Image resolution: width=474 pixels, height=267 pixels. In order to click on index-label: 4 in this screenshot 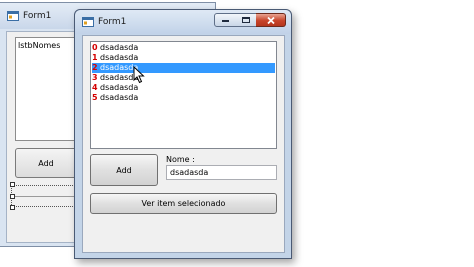, I will do `click(95, 87)`.